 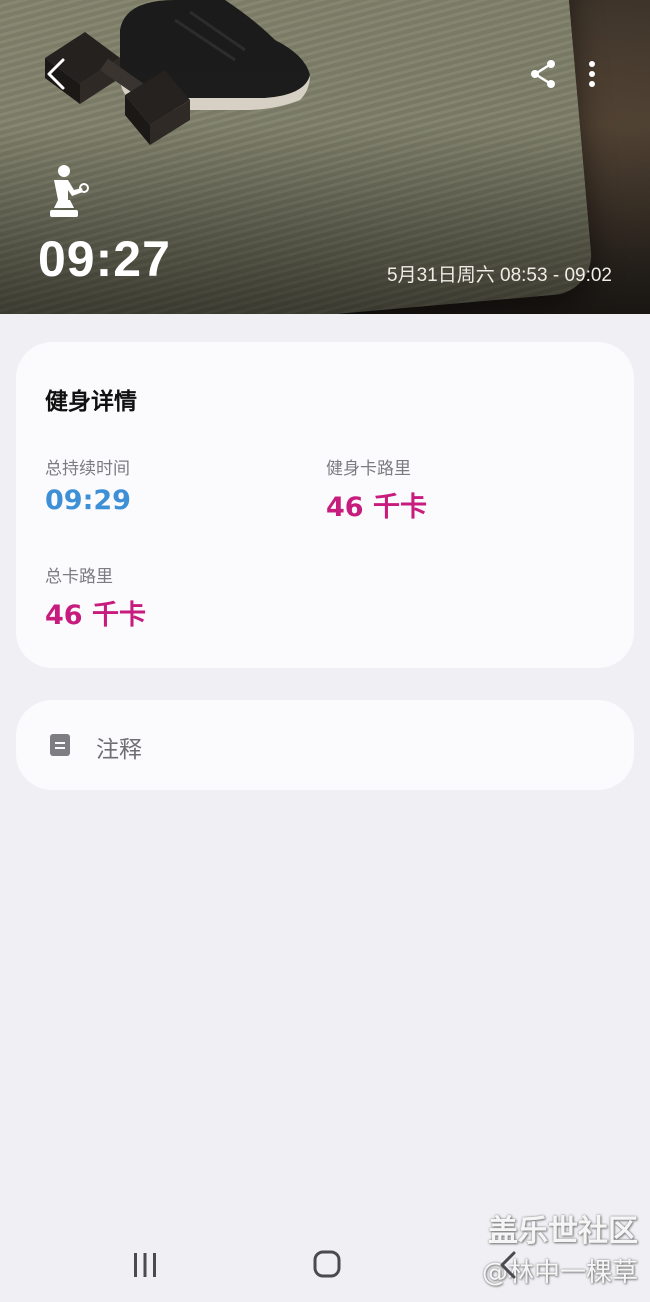 What do you see at coordinates (95, 597) in the screenshot?
I see `stat-total-calories: 总卡路里 46 千卡` at bounding box center [95, 597].